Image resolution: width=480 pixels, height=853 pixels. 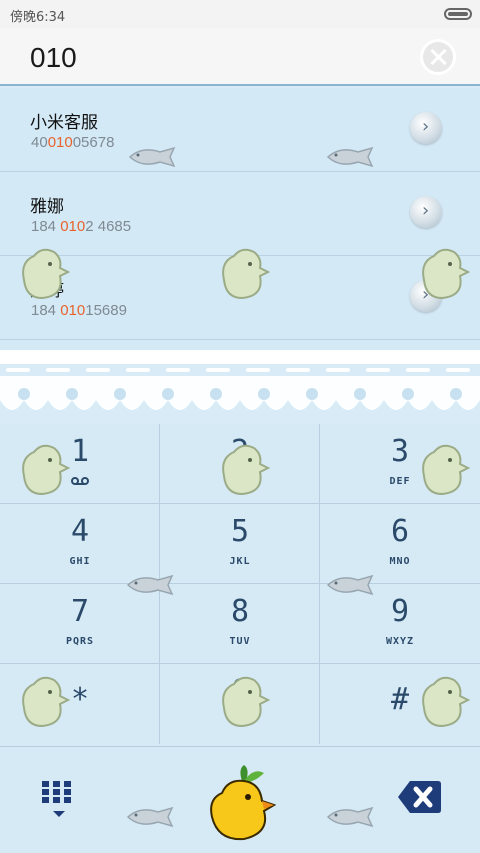 What do you see at coordinates (53, 58) in the screenshot?
I see `dialed-number-input: 010` at bounding box center [53, 58].